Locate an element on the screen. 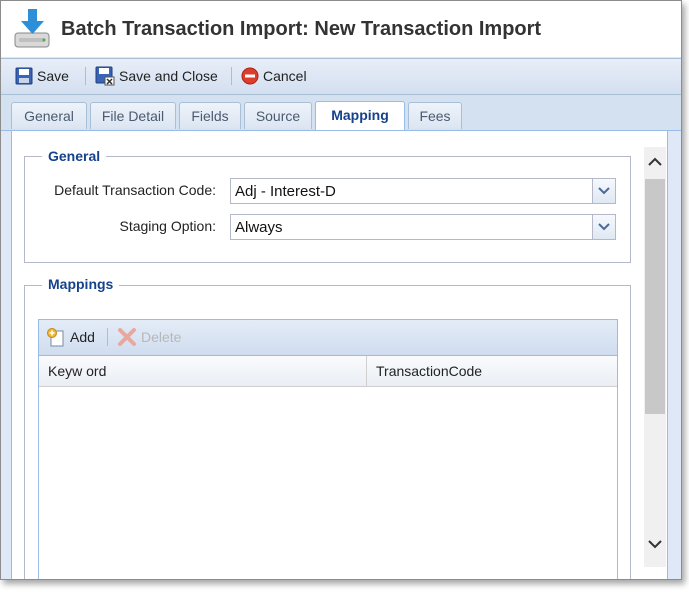 Image resolution: width=689 pixels, height=596 pixels. general-legend: General is located at coordinates (74, 156).